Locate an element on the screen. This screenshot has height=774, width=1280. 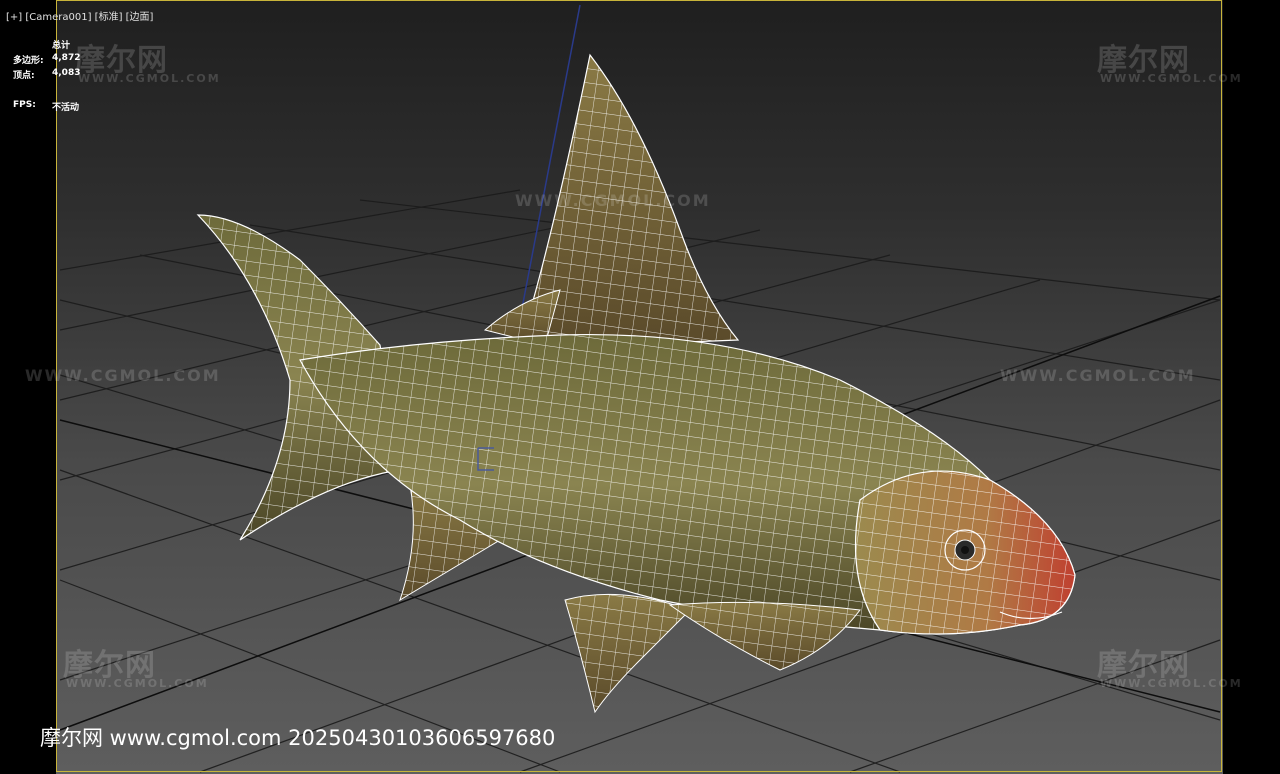
stats-header: 总计 is located at coordinates (61, 46).